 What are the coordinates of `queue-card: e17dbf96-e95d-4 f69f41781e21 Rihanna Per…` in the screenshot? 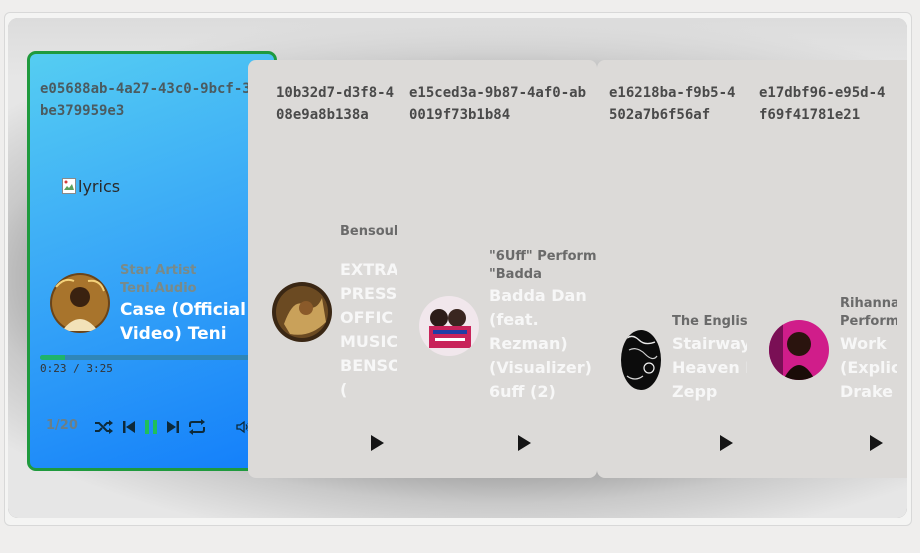 It's located at (827, 269).